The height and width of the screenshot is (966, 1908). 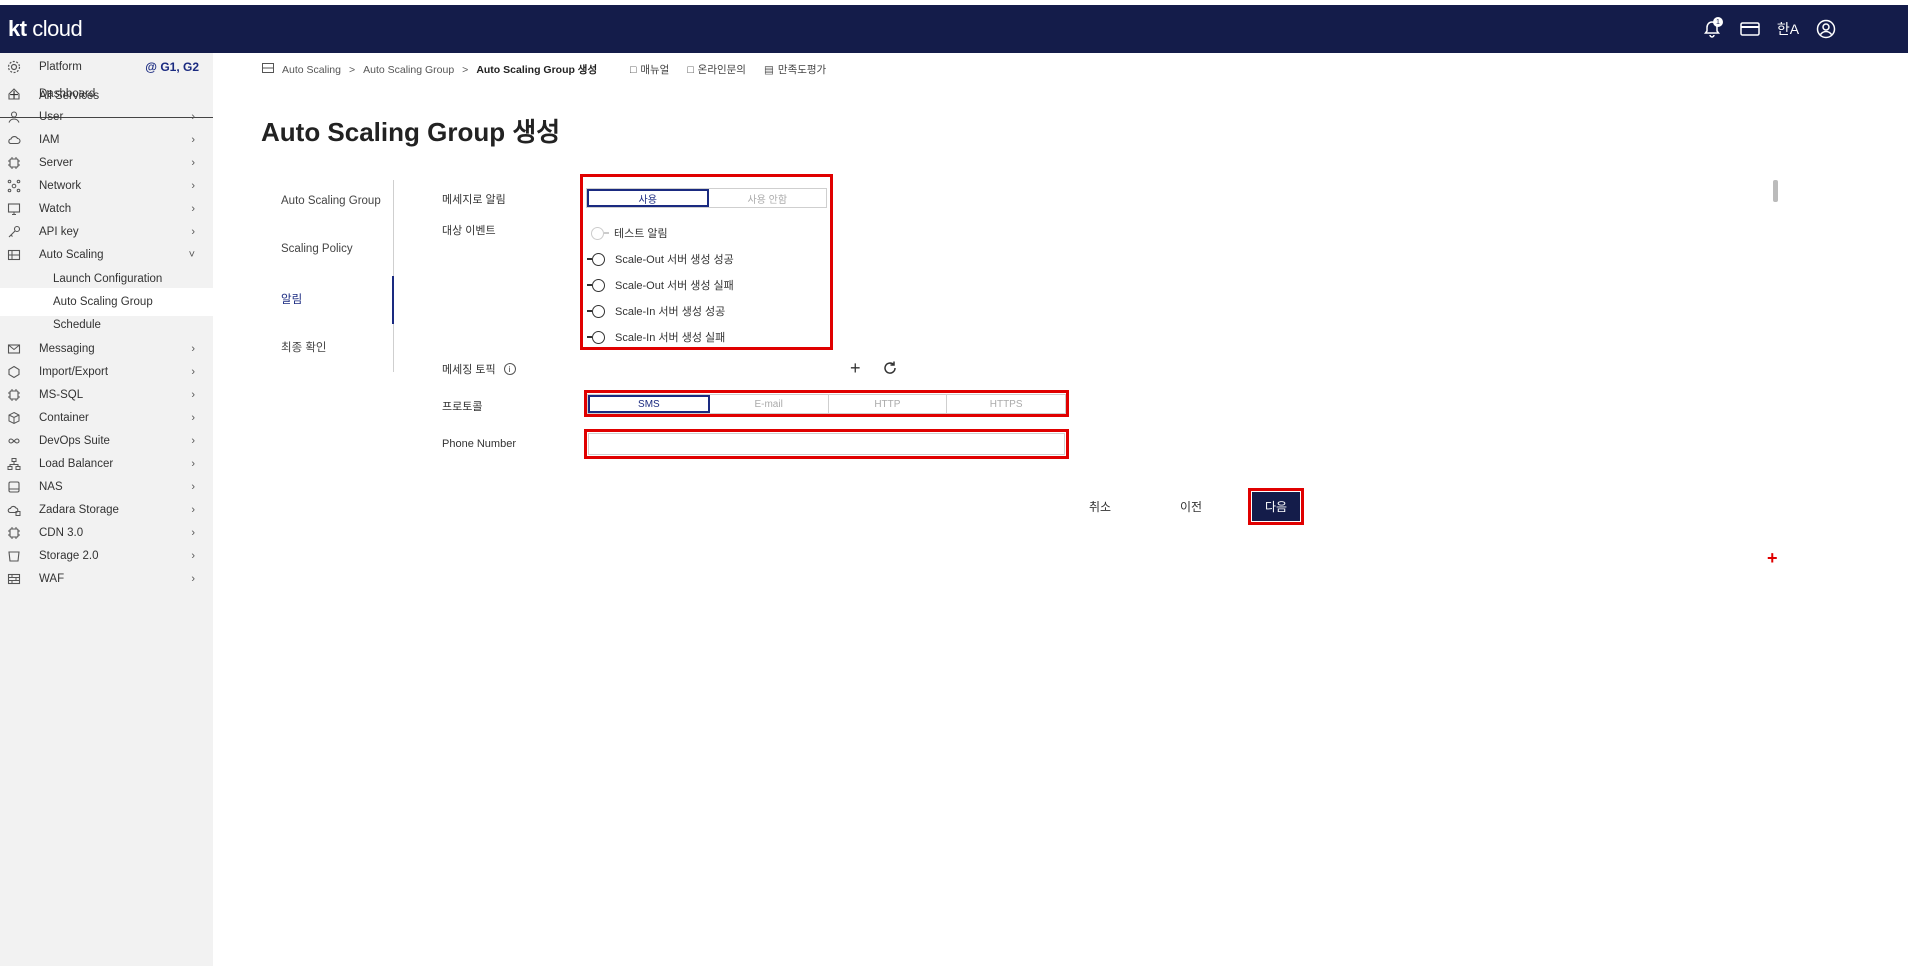 I want to click on sidebar-item-label: Auto Scaling, so click(x=71, y=255).